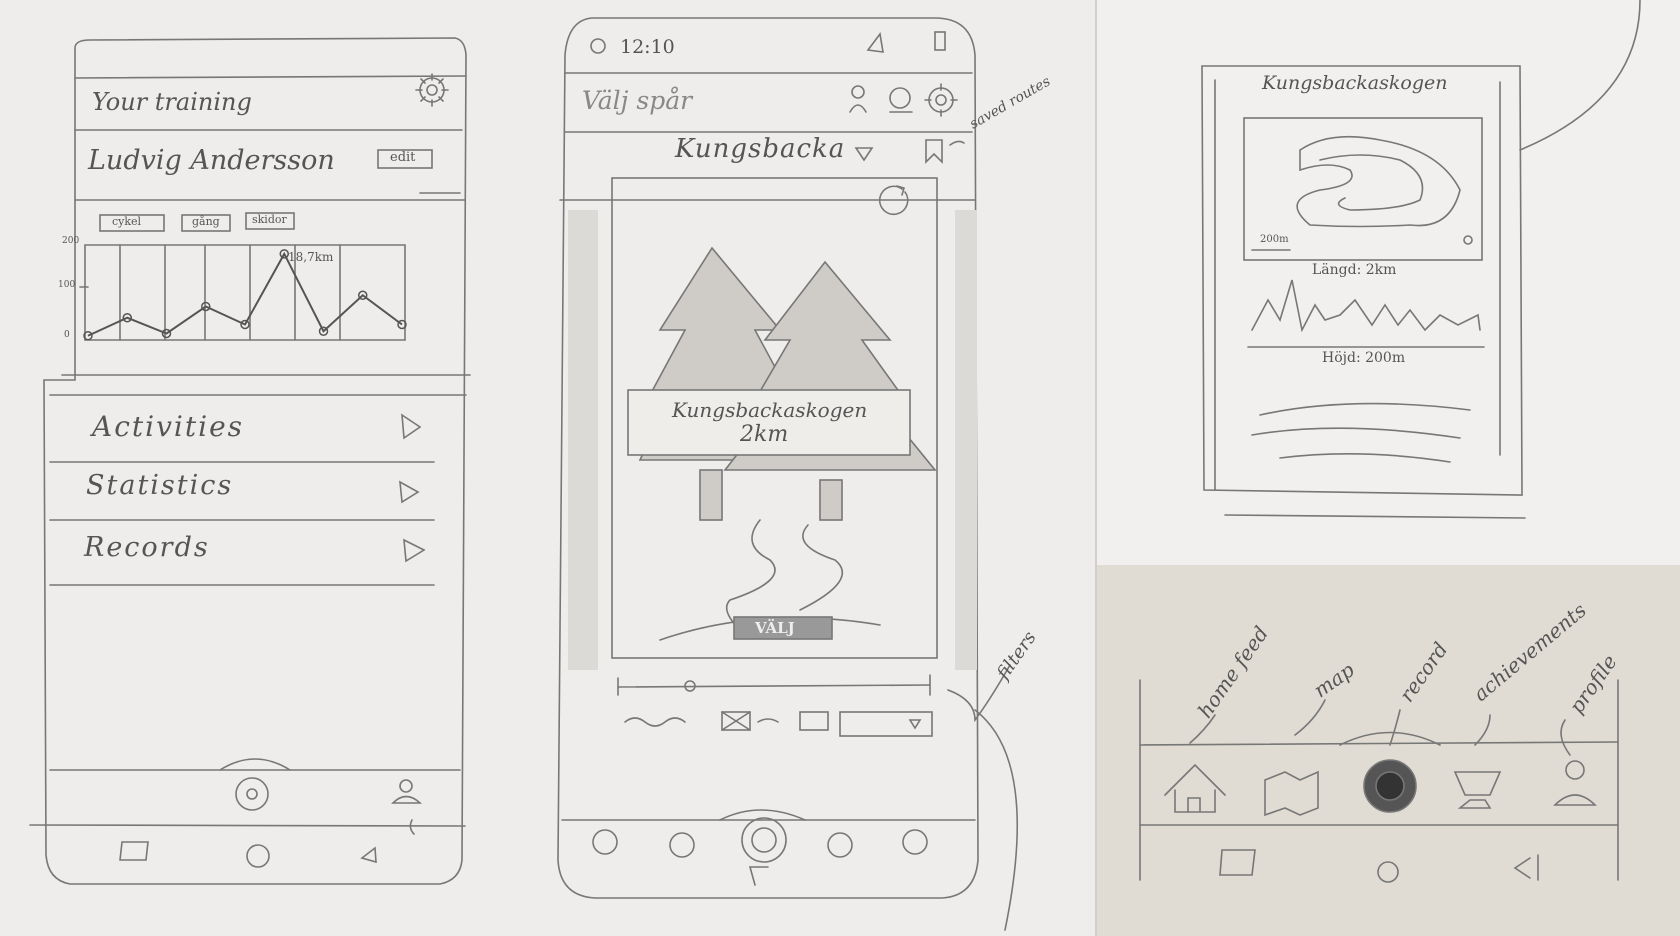  Describe the element at coordinates (775, 628) in the screenshot. I see `select-button-label: VÄLJ` at that location.